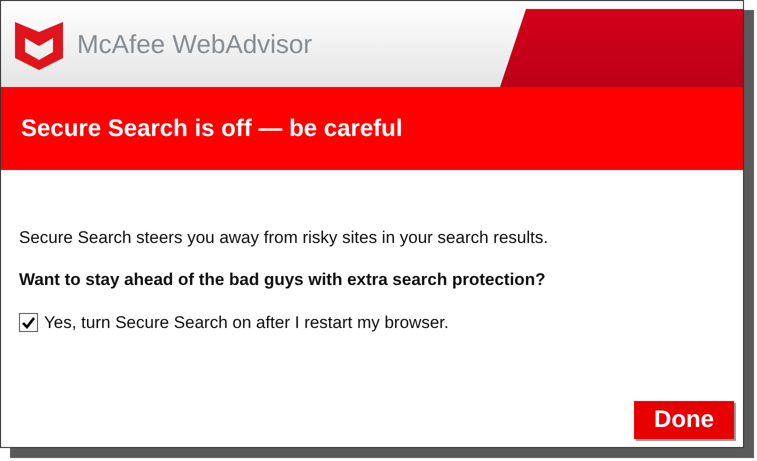  I want to click on app-title: McAfee WebAdvisor, so click(194, 44).